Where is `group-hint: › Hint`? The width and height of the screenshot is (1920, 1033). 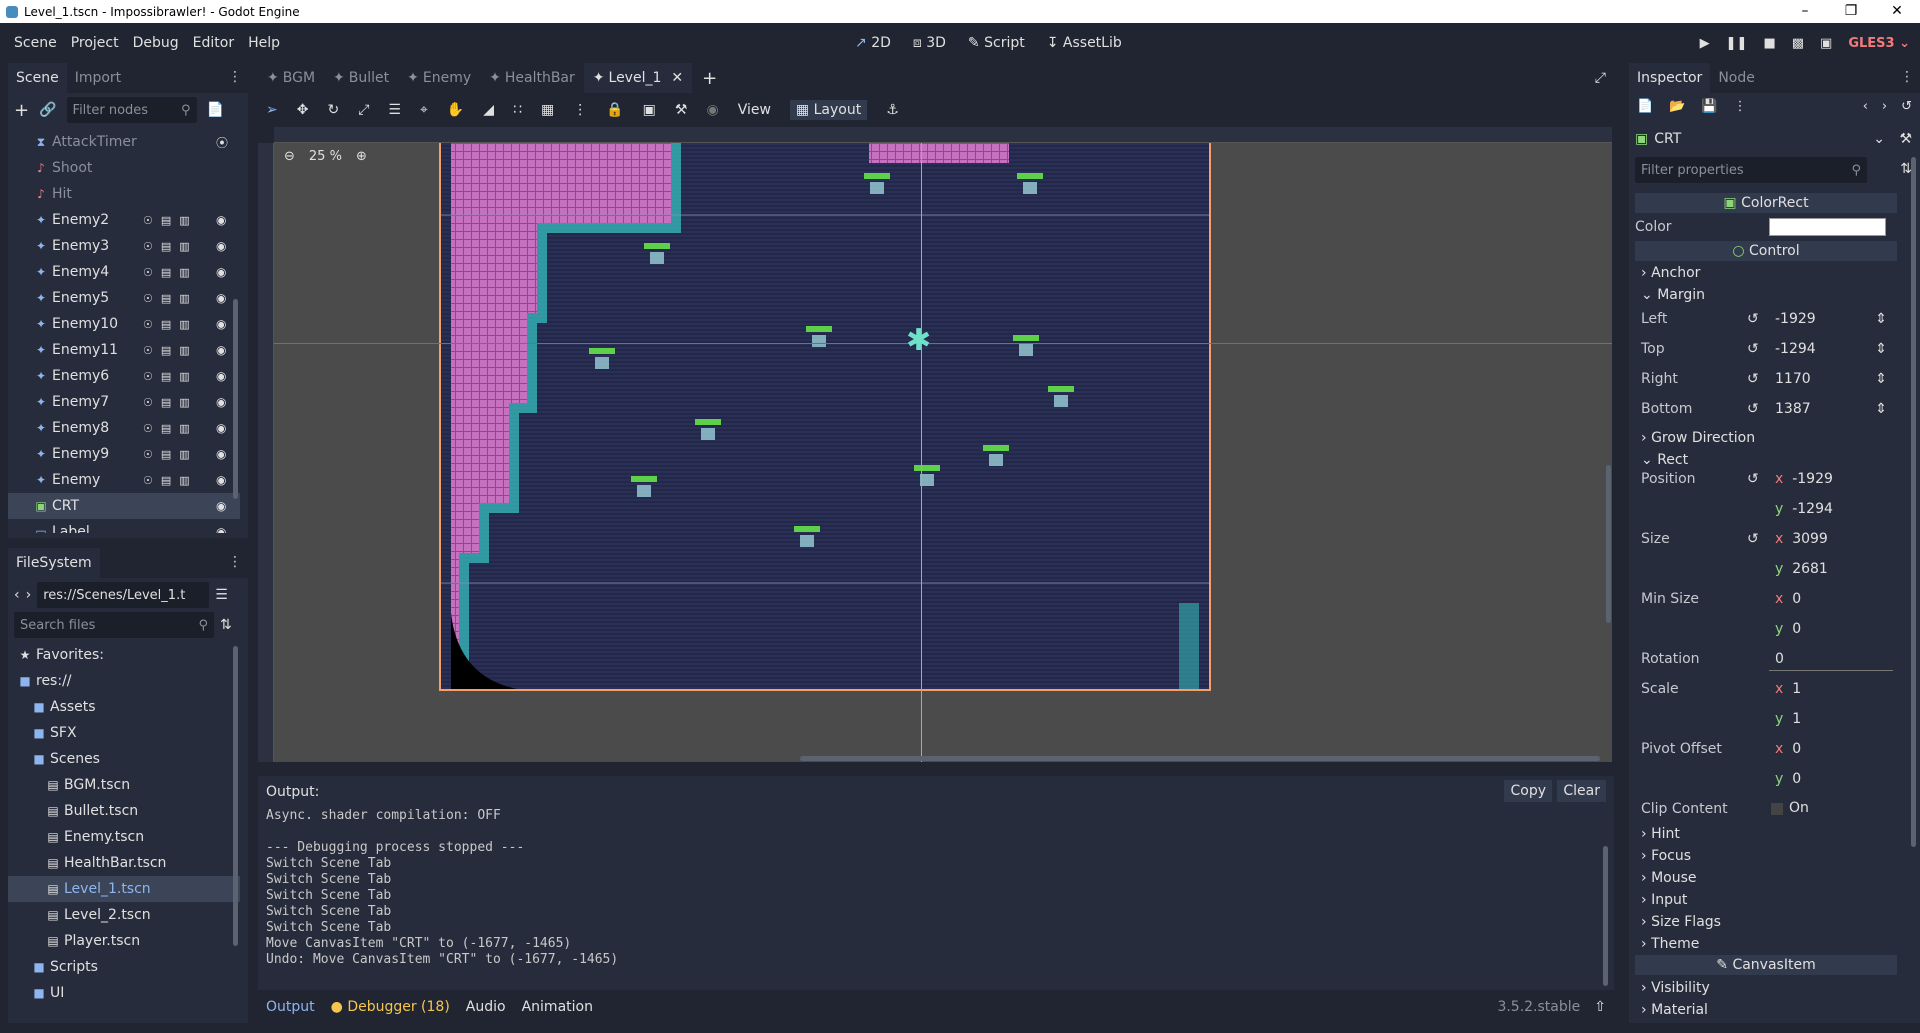 group-hint: › Hint is located at coordinates (1660, 834).